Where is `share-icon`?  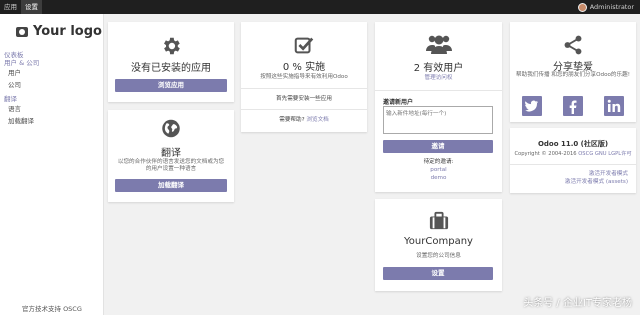
share-icon is located at coordinates (573, 45).